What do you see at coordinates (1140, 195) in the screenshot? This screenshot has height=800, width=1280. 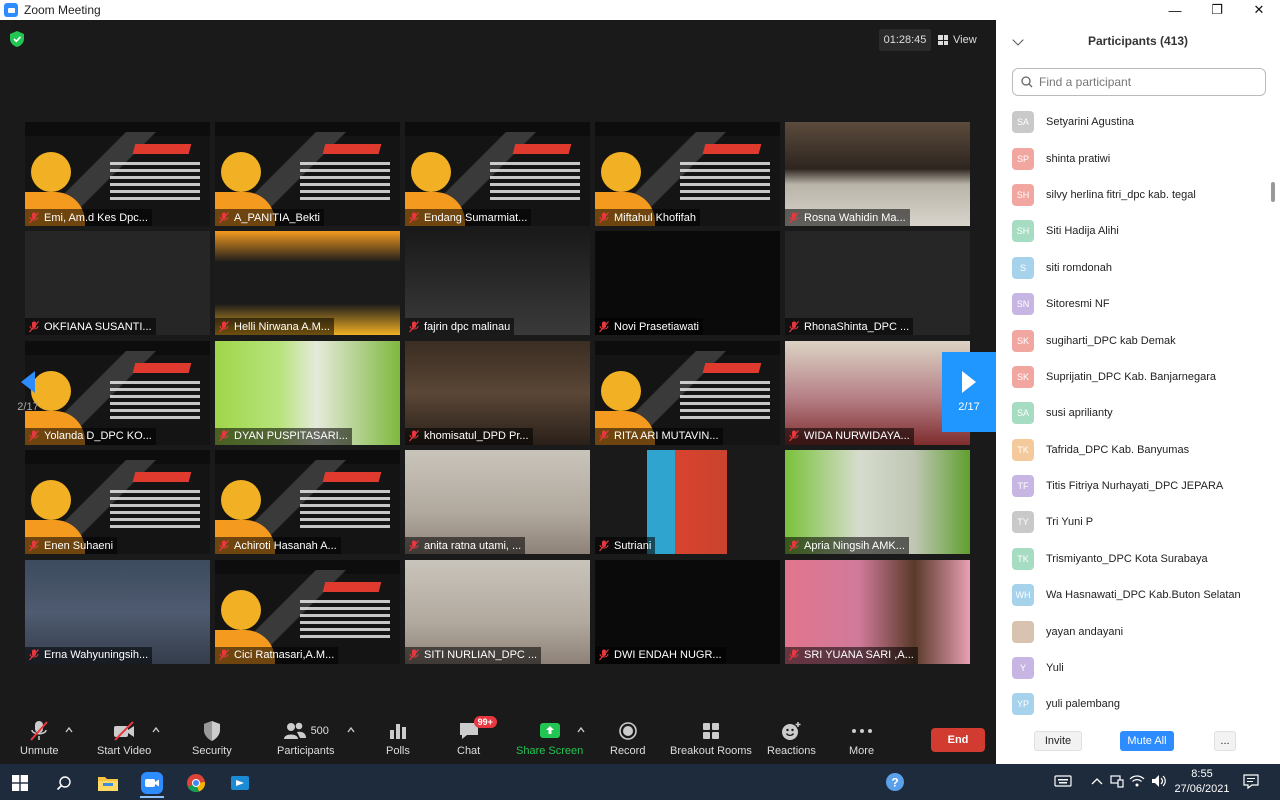 I see `participant-list-item: SH silvy herlina fitri_dpc kab. tegal` at bounding box center [1140, 195].